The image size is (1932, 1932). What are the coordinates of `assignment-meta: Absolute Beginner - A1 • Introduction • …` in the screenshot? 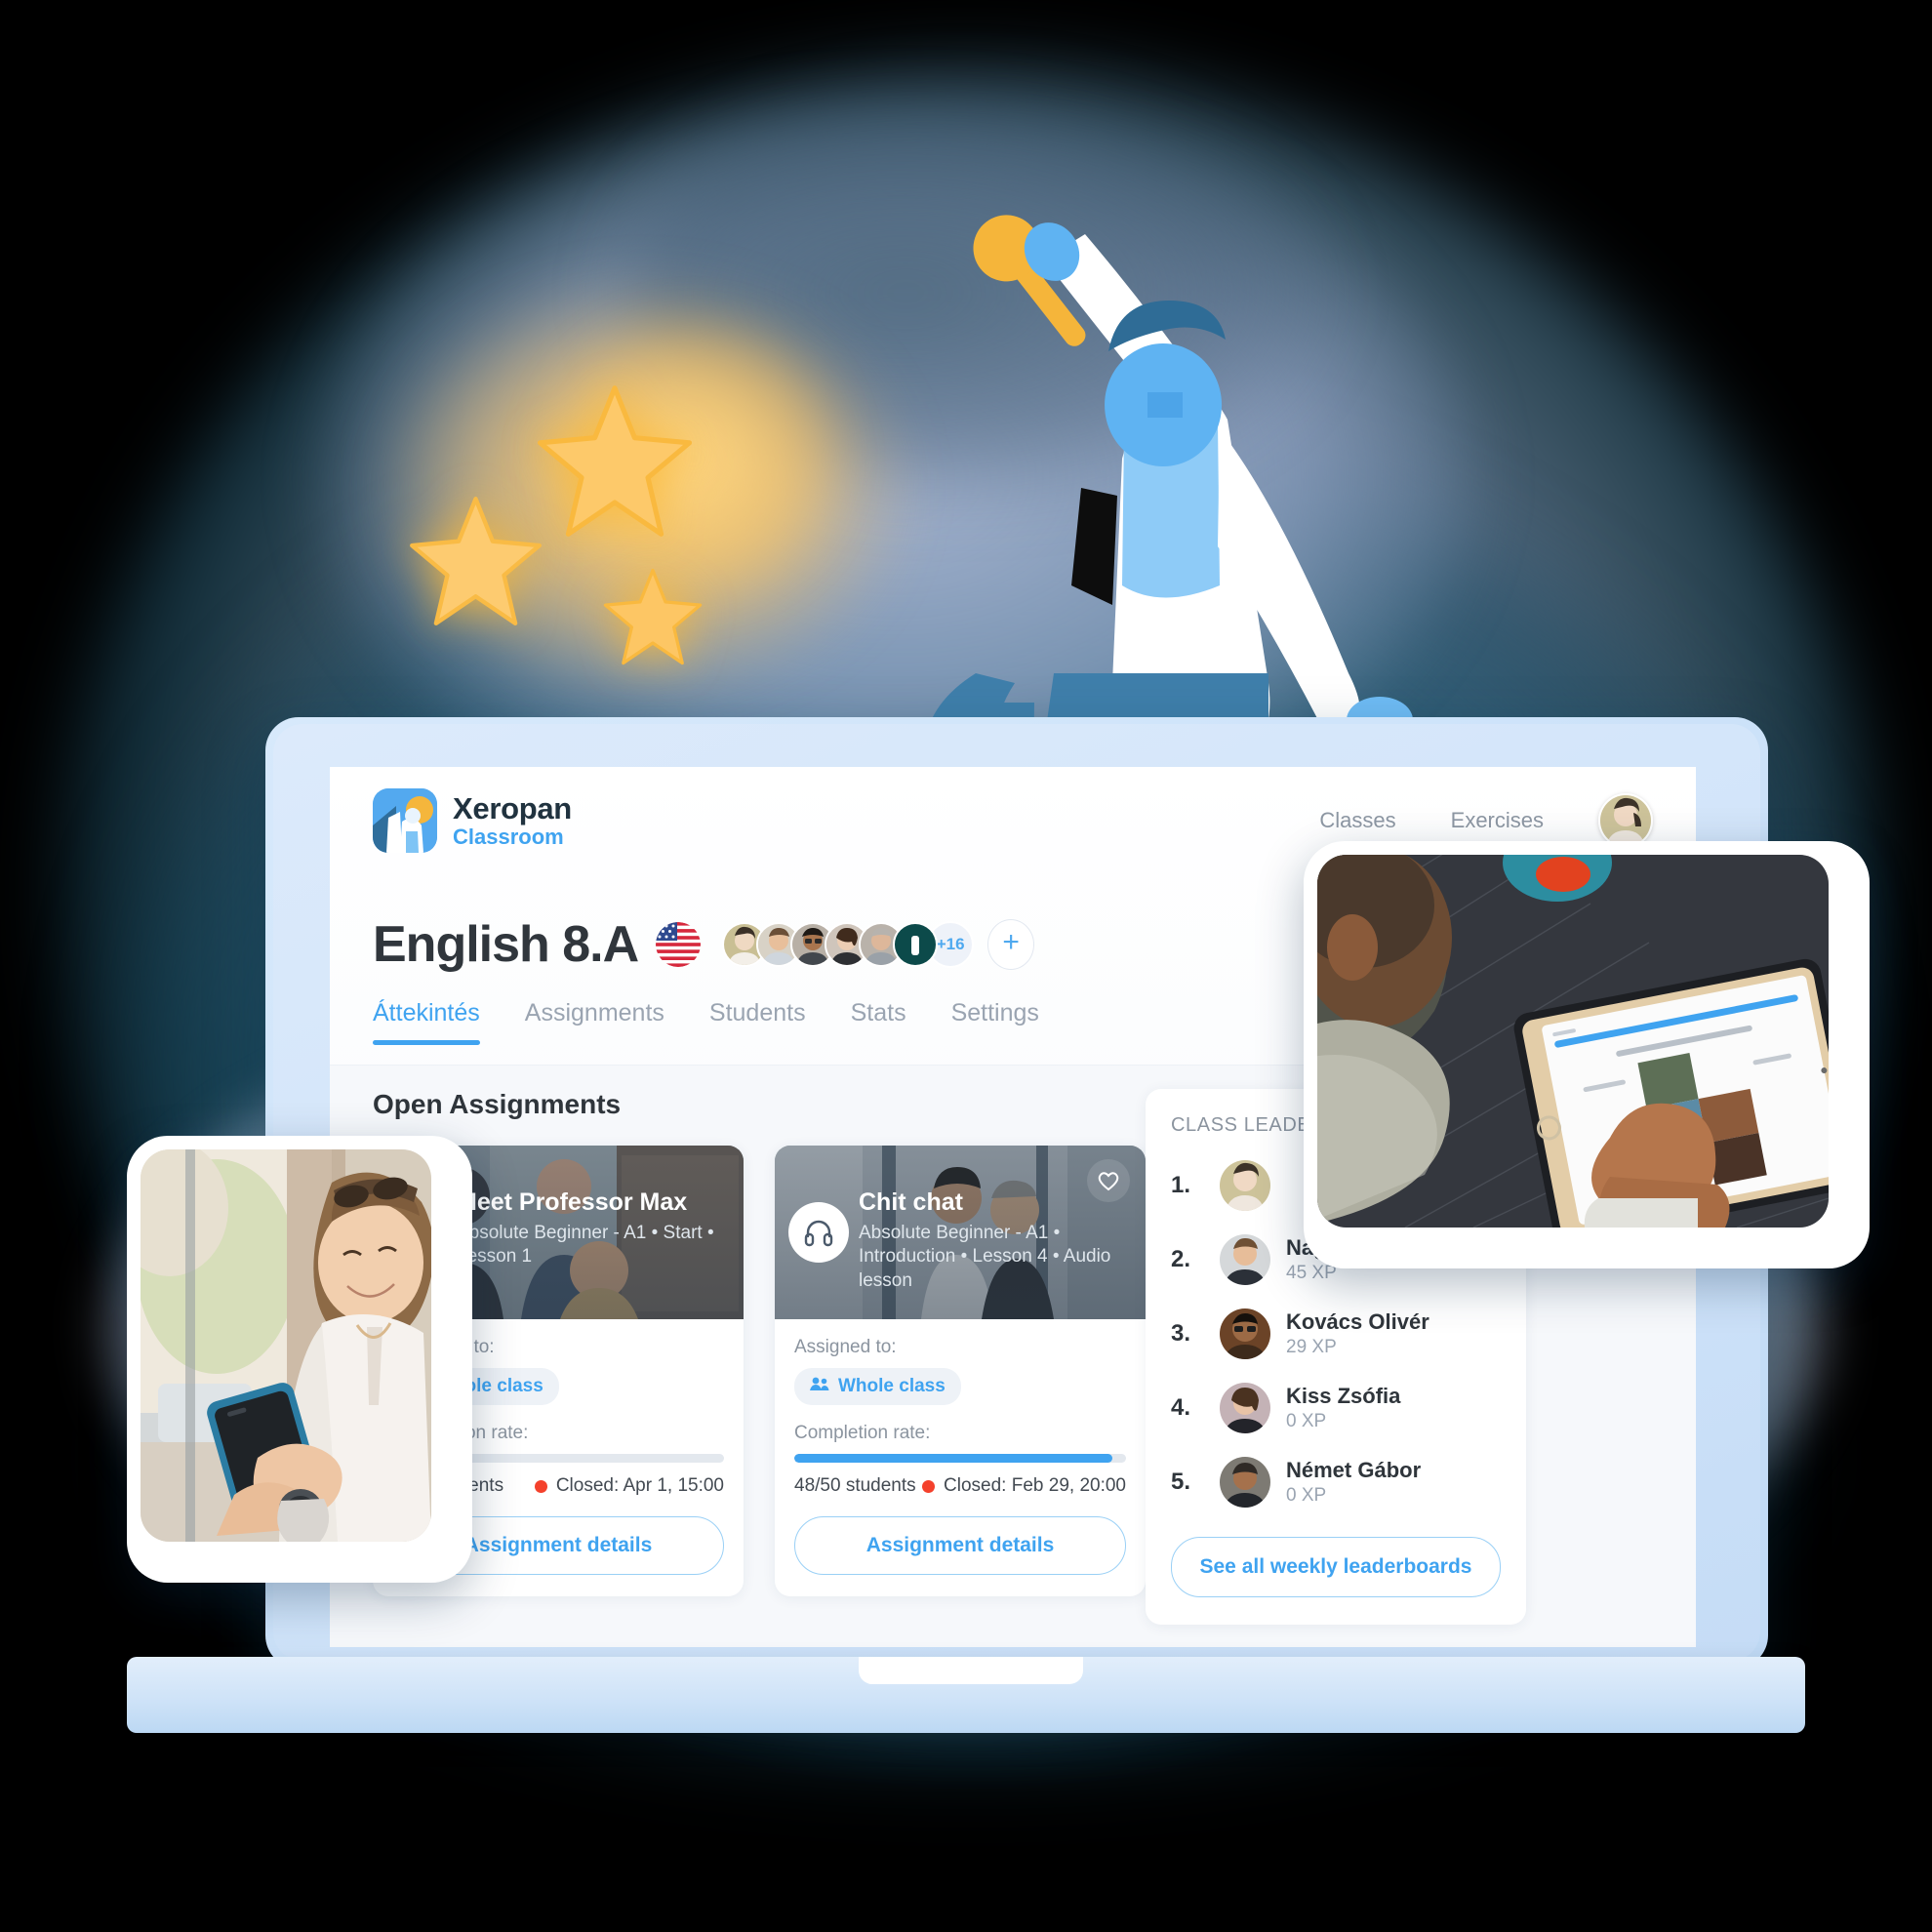 It's located at (985, 1257).